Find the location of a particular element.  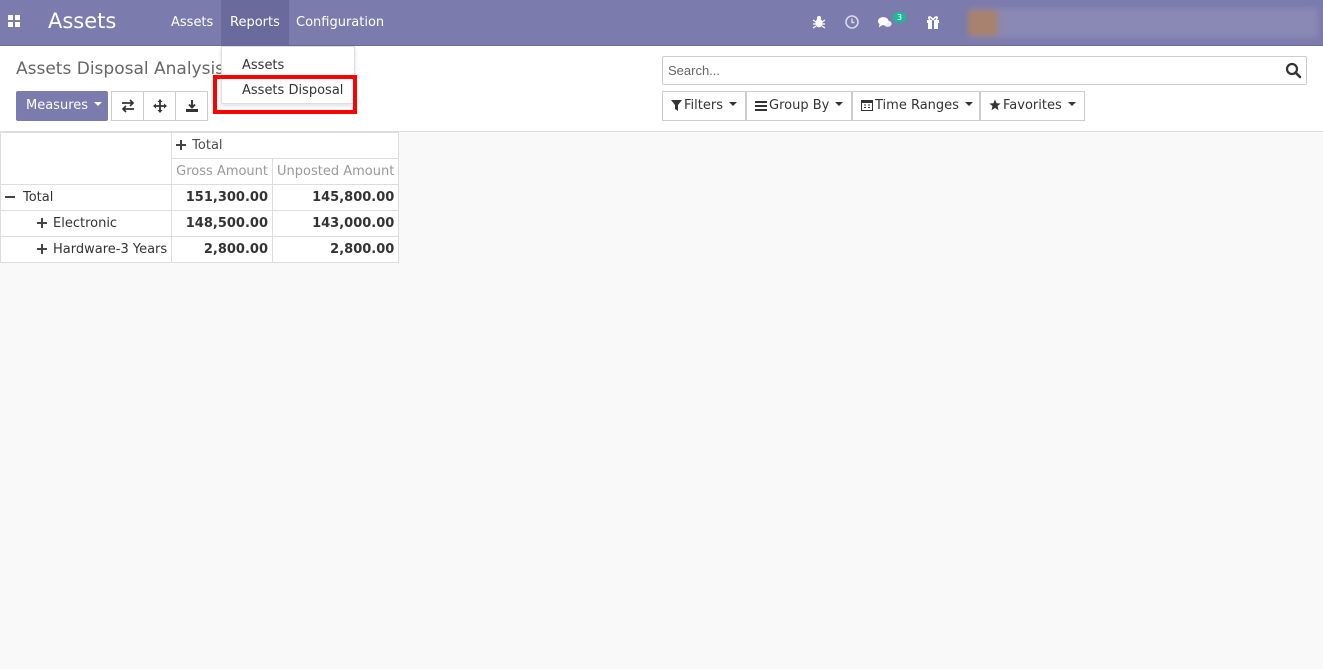

flip-axis-button is located at coordinates (127, 106).